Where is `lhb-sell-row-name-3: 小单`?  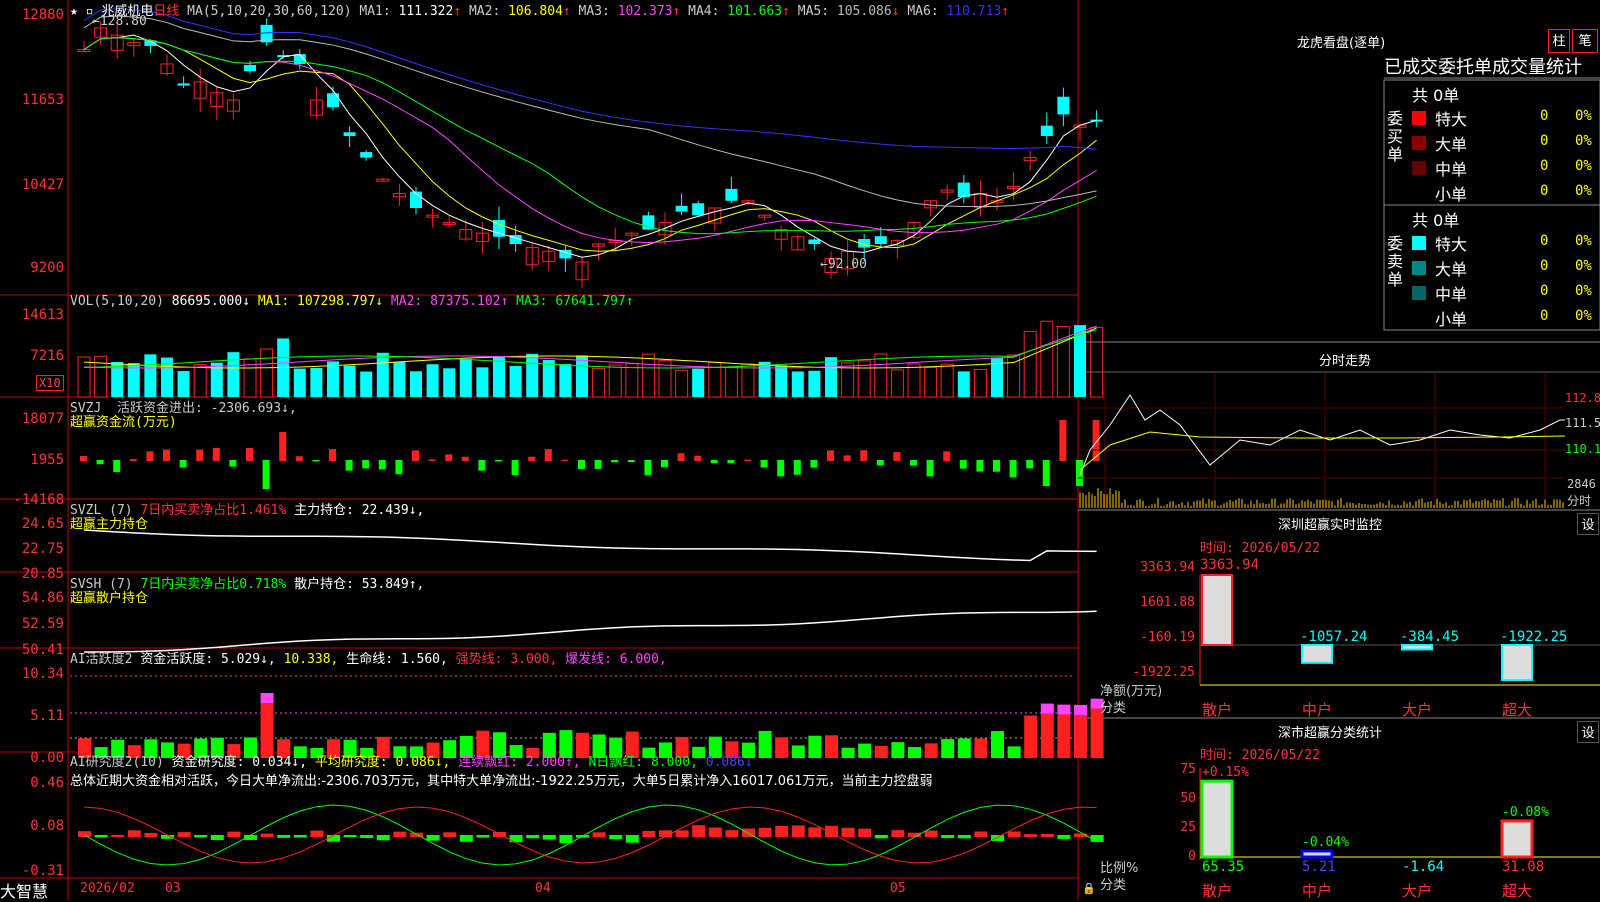 lhb-sell-row-name-3: 小单 is located at coordinates (1451, 319).